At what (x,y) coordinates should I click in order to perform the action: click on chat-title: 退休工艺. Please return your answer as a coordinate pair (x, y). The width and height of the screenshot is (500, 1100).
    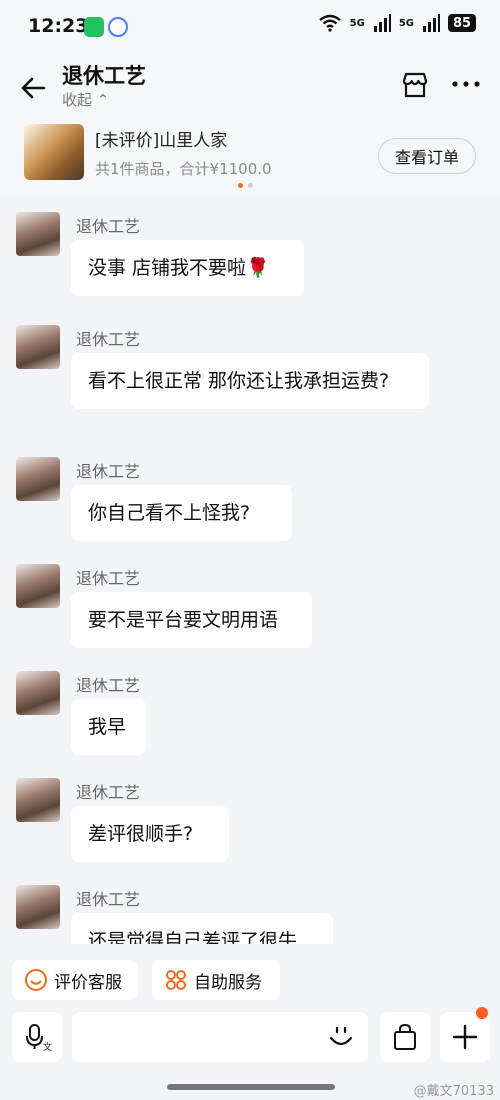
    Looking at the image, I should click on (104, 76).